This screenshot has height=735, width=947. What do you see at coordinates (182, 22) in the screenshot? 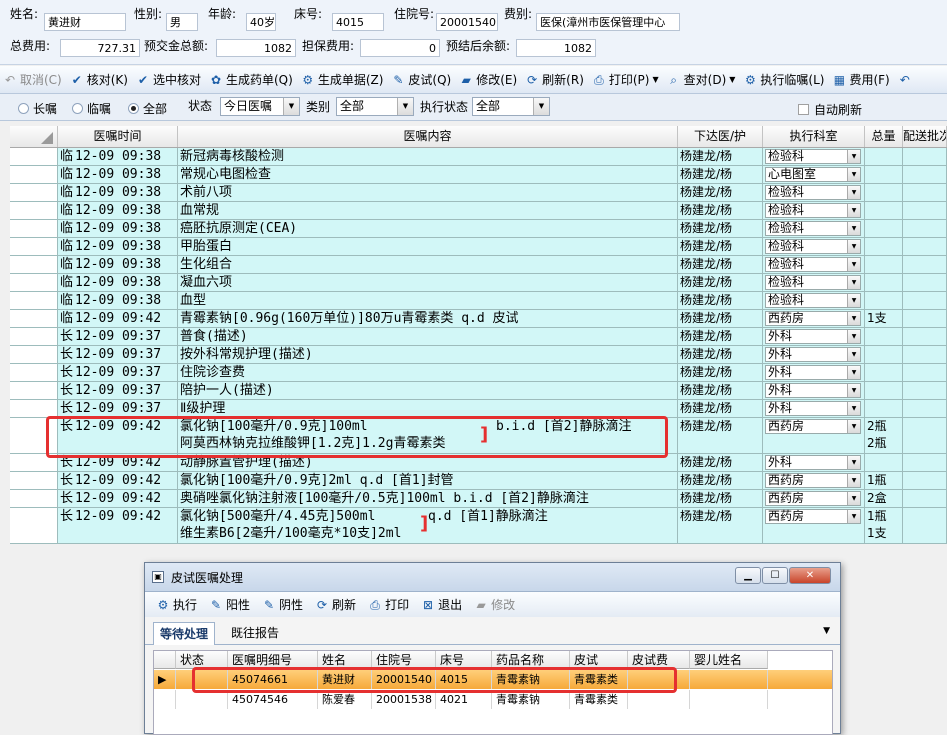
I see `gender-field: 男` at bounding box center [182, 22].